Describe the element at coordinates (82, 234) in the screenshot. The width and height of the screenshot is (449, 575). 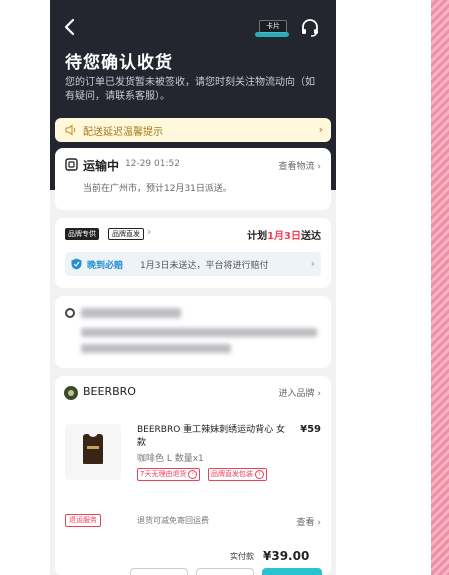
I see `brand-exclusive-badge: 品牌专供` at that location.